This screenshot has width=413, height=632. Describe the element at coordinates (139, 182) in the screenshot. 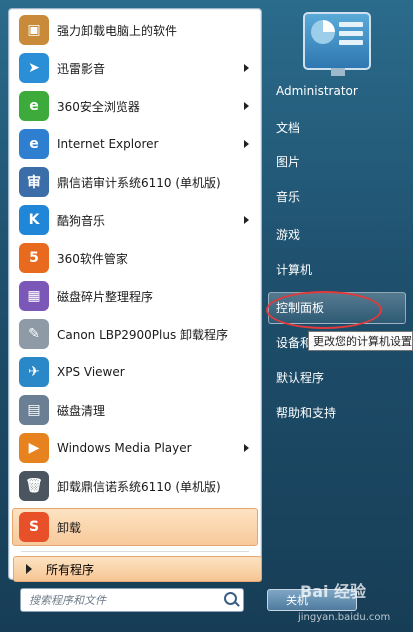

I see `program-label: 鼎信诺审计系统6110 (单机版)` at that location.